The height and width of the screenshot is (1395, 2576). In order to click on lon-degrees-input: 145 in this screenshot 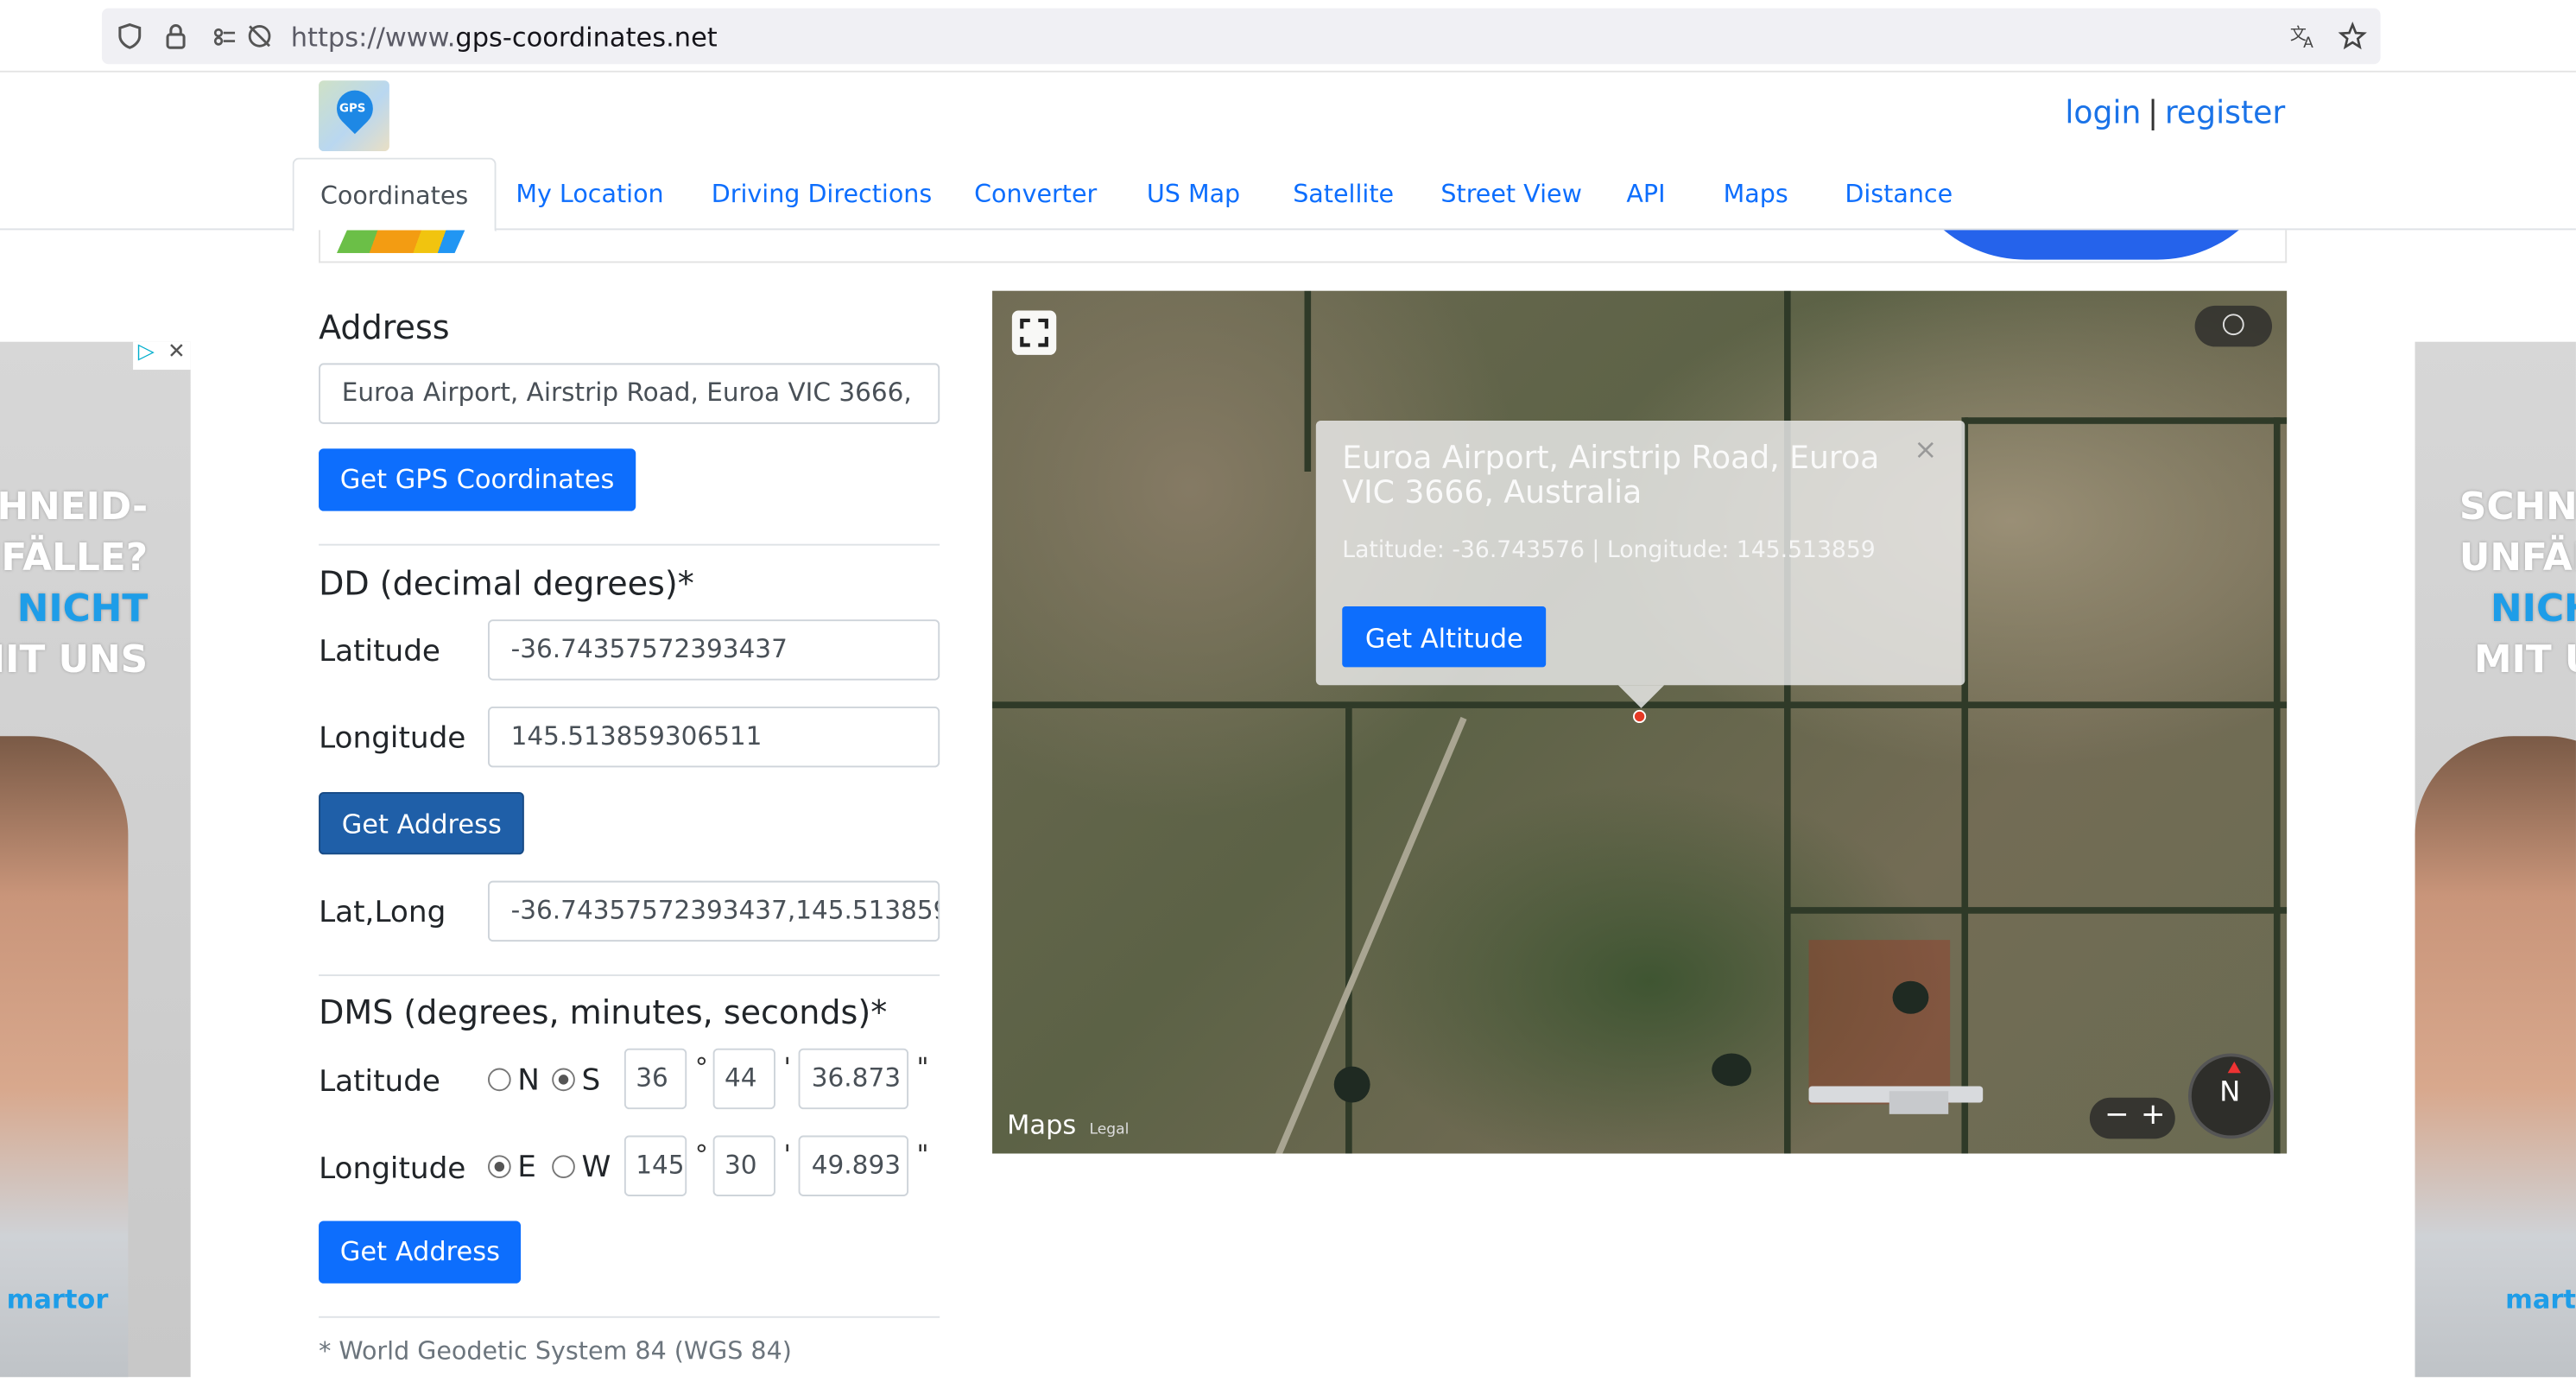, I will do `click(655, 1165)`.